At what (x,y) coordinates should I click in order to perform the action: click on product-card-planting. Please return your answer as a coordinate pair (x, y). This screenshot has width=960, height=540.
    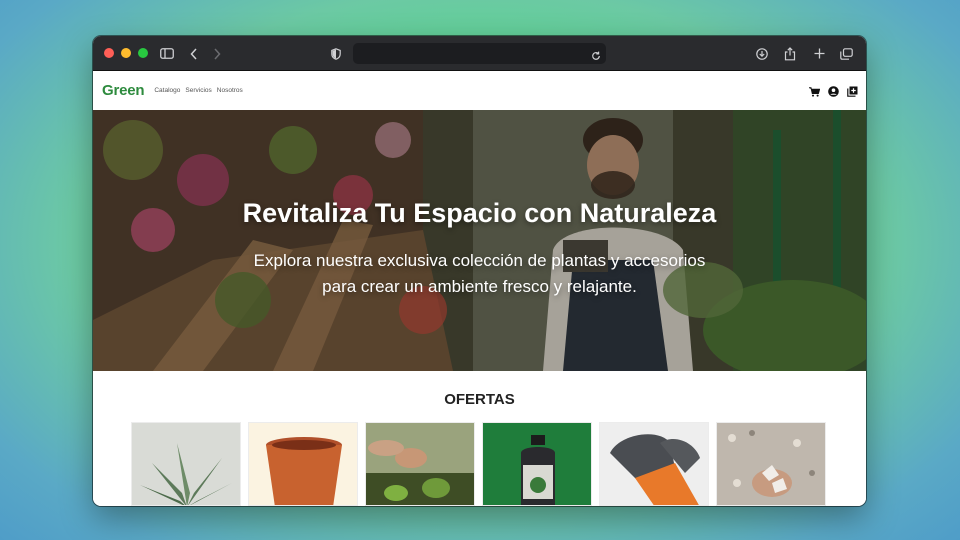
    Looking at the image, I should click on (420, 464).